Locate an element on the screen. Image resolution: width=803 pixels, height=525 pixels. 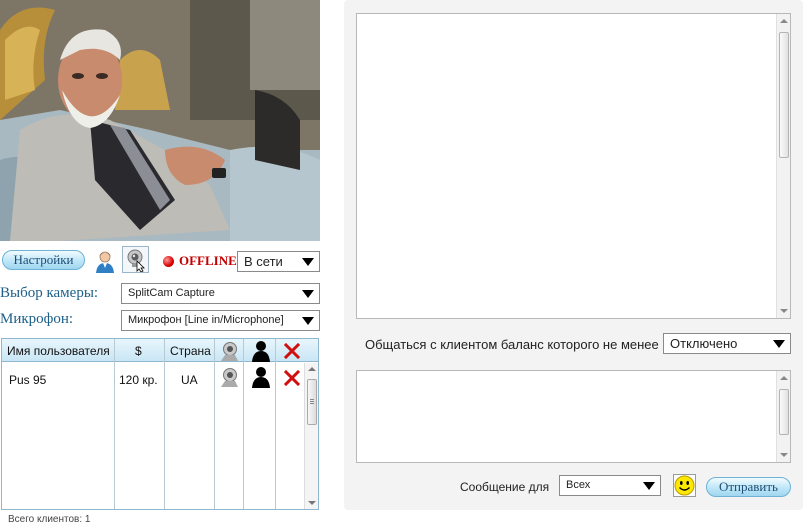
webcam-toggle-button is located at coordinates (135, 259).